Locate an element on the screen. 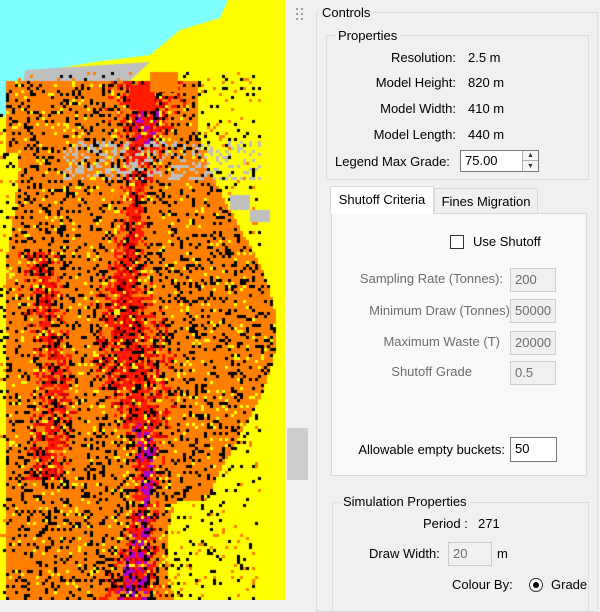 This screenshot has height=612, width=600. model-width-label: Model Width: is located at coordinates (418, 108).